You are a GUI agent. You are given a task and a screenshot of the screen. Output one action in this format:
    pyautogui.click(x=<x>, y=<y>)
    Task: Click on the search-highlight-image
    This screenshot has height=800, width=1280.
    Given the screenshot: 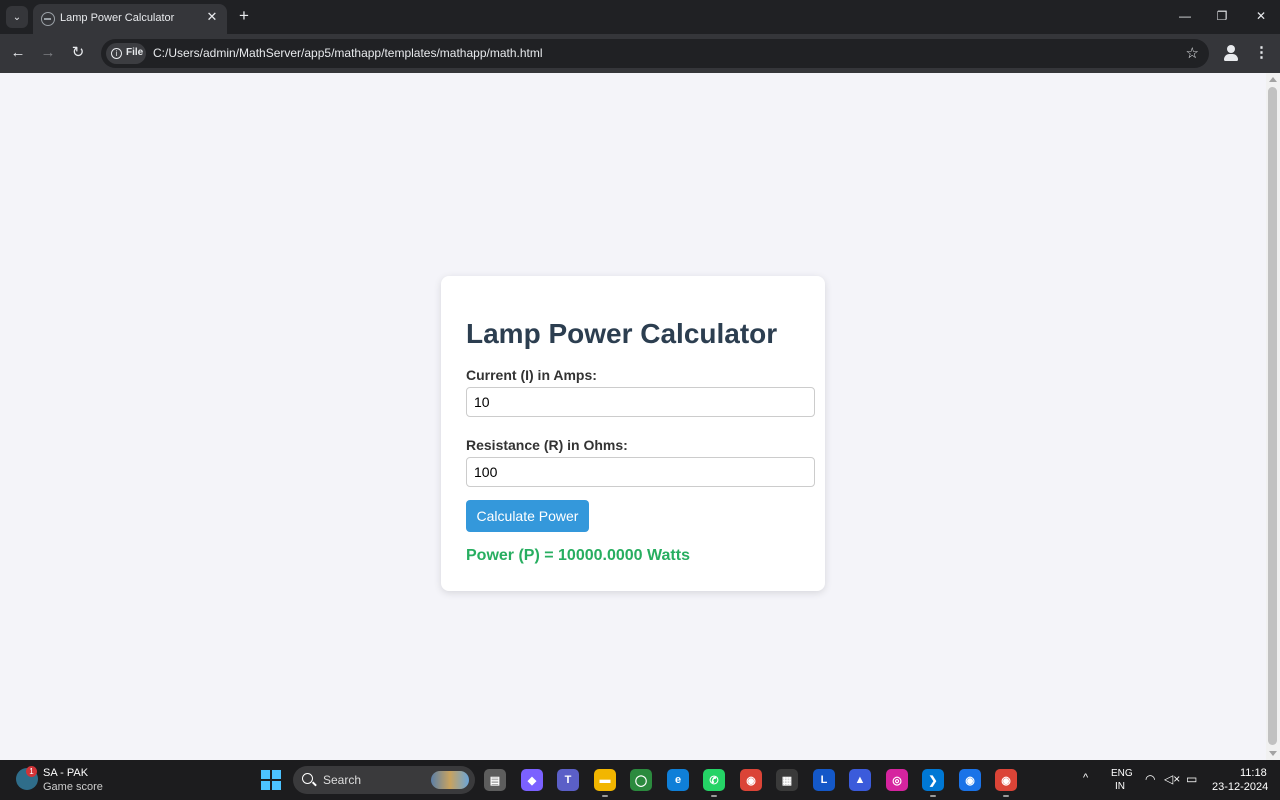 What is the action you would take?
    pyautogui.click(x=450, y=780)
    